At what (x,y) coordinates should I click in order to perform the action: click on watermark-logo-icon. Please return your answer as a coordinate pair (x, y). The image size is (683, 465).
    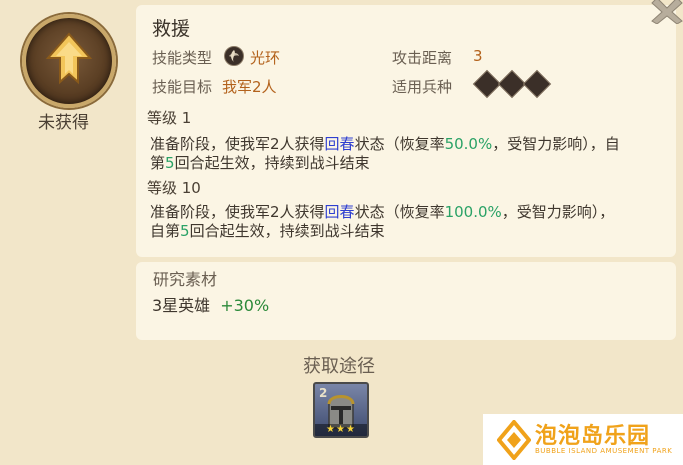
    Looking at the image, I should click on (514, 440).